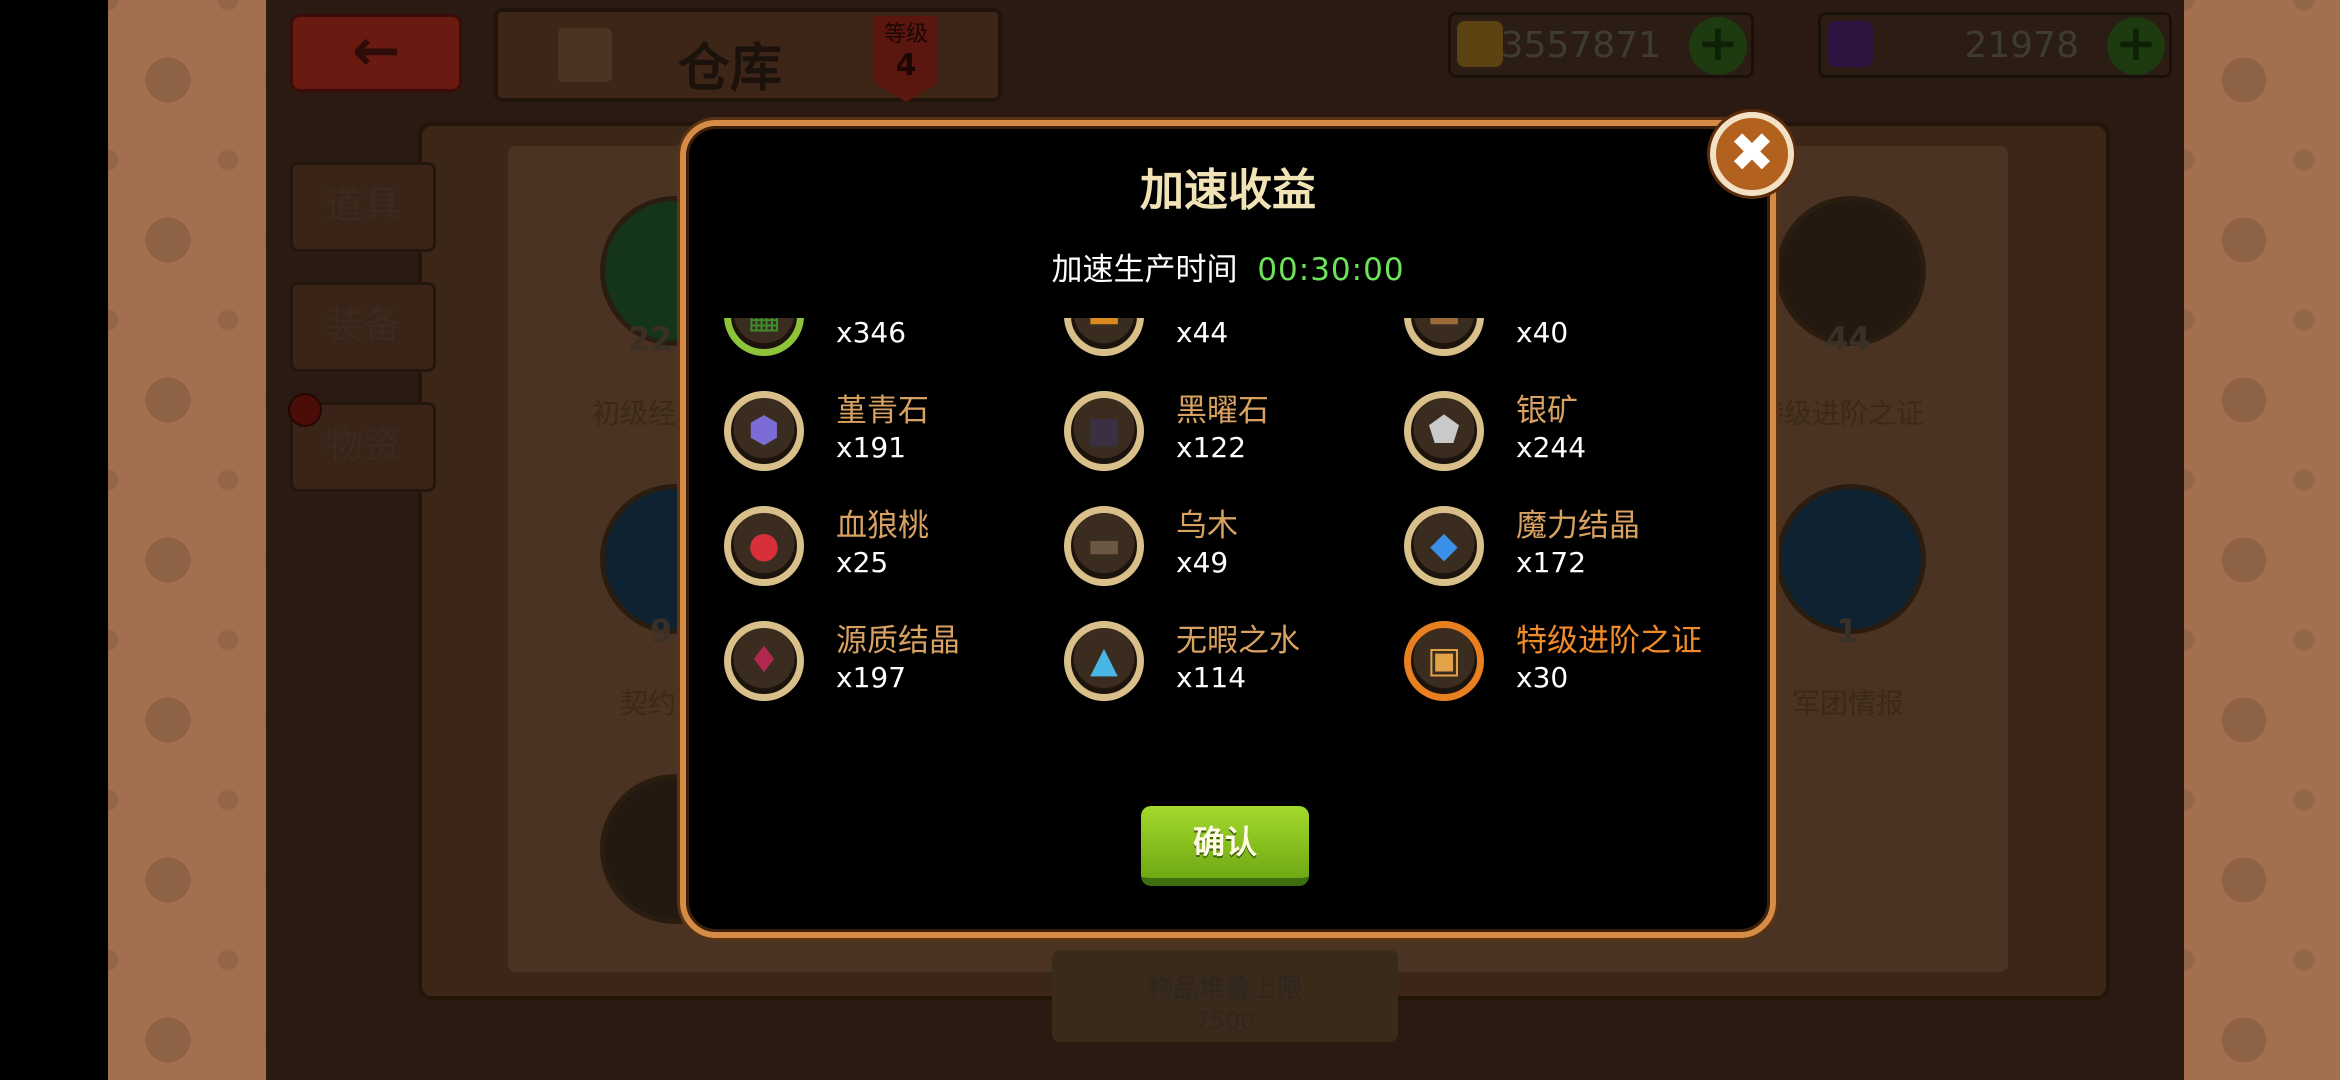 The image size is (2340, 1080). What do you see at coordinates (882, 526) in the screenshot?
I see `reward-item-name: 血狼桃` at bounding box center [882, 526].